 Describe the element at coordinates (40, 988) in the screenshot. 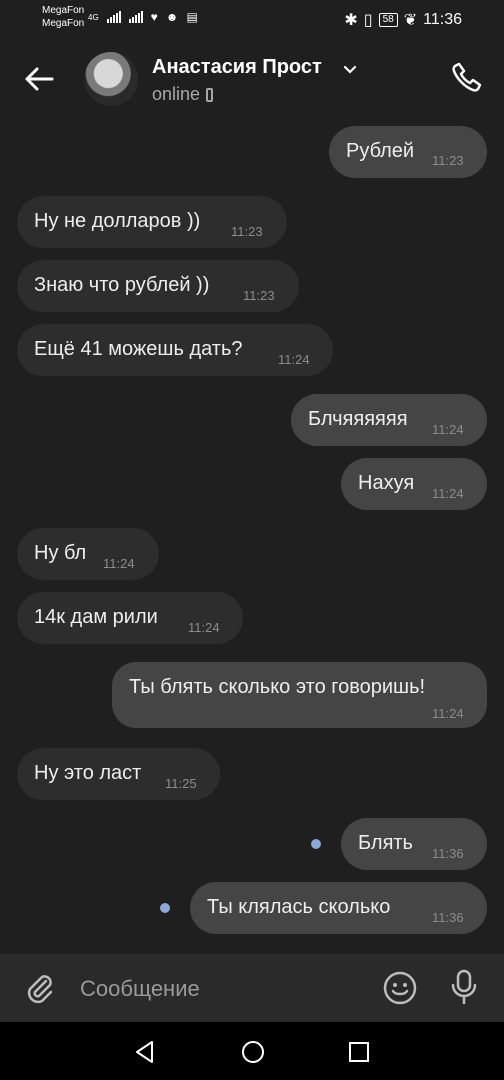

I see `paperclip-icon` at that location.